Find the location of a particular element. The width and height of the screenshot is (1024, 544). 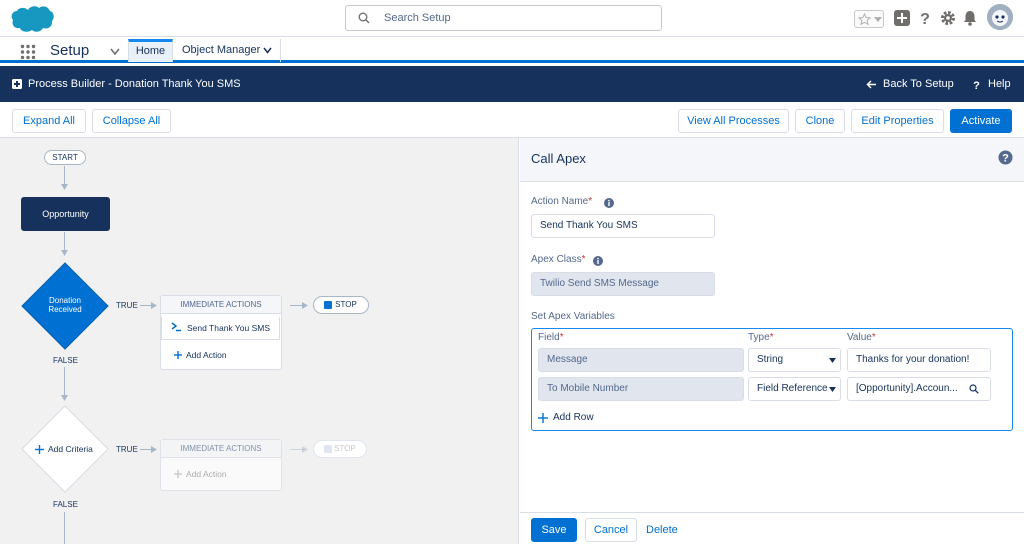

label-text: Field is located at coordinates (549, 337).